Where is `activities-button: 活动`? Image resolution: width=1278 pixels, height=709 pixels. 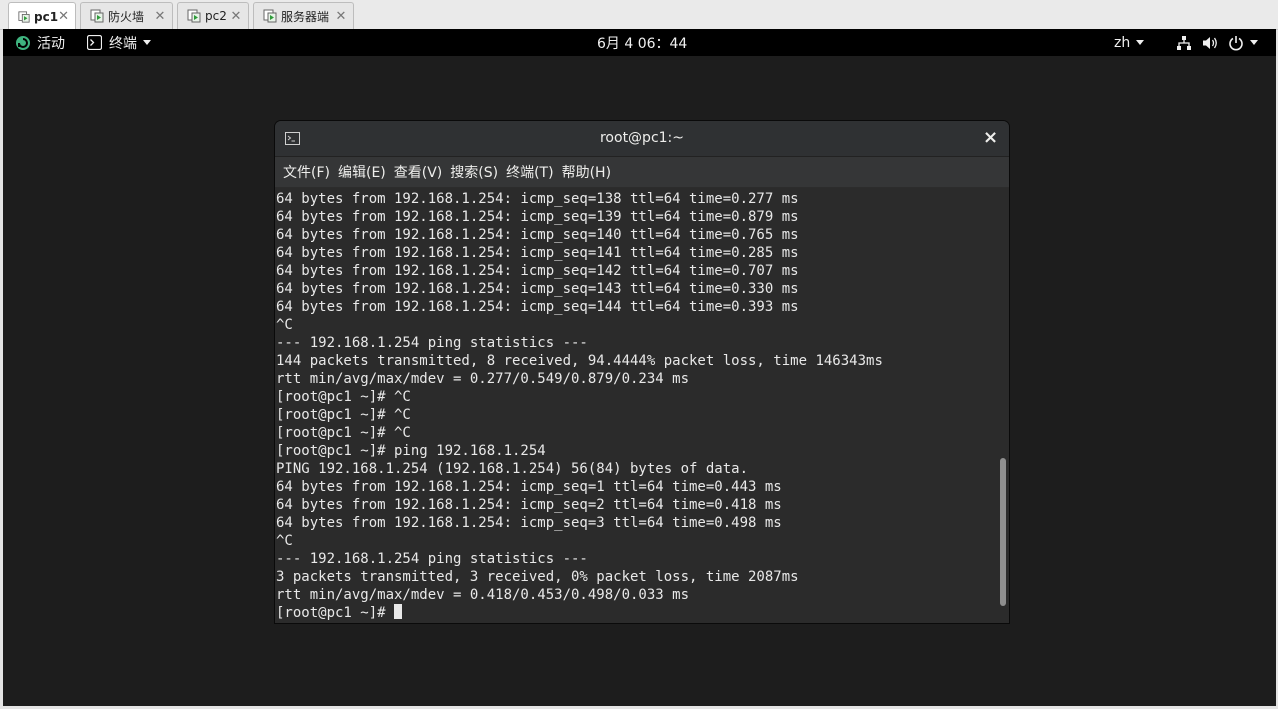 activities-button: 活动 is located at coordinates (40, 42).